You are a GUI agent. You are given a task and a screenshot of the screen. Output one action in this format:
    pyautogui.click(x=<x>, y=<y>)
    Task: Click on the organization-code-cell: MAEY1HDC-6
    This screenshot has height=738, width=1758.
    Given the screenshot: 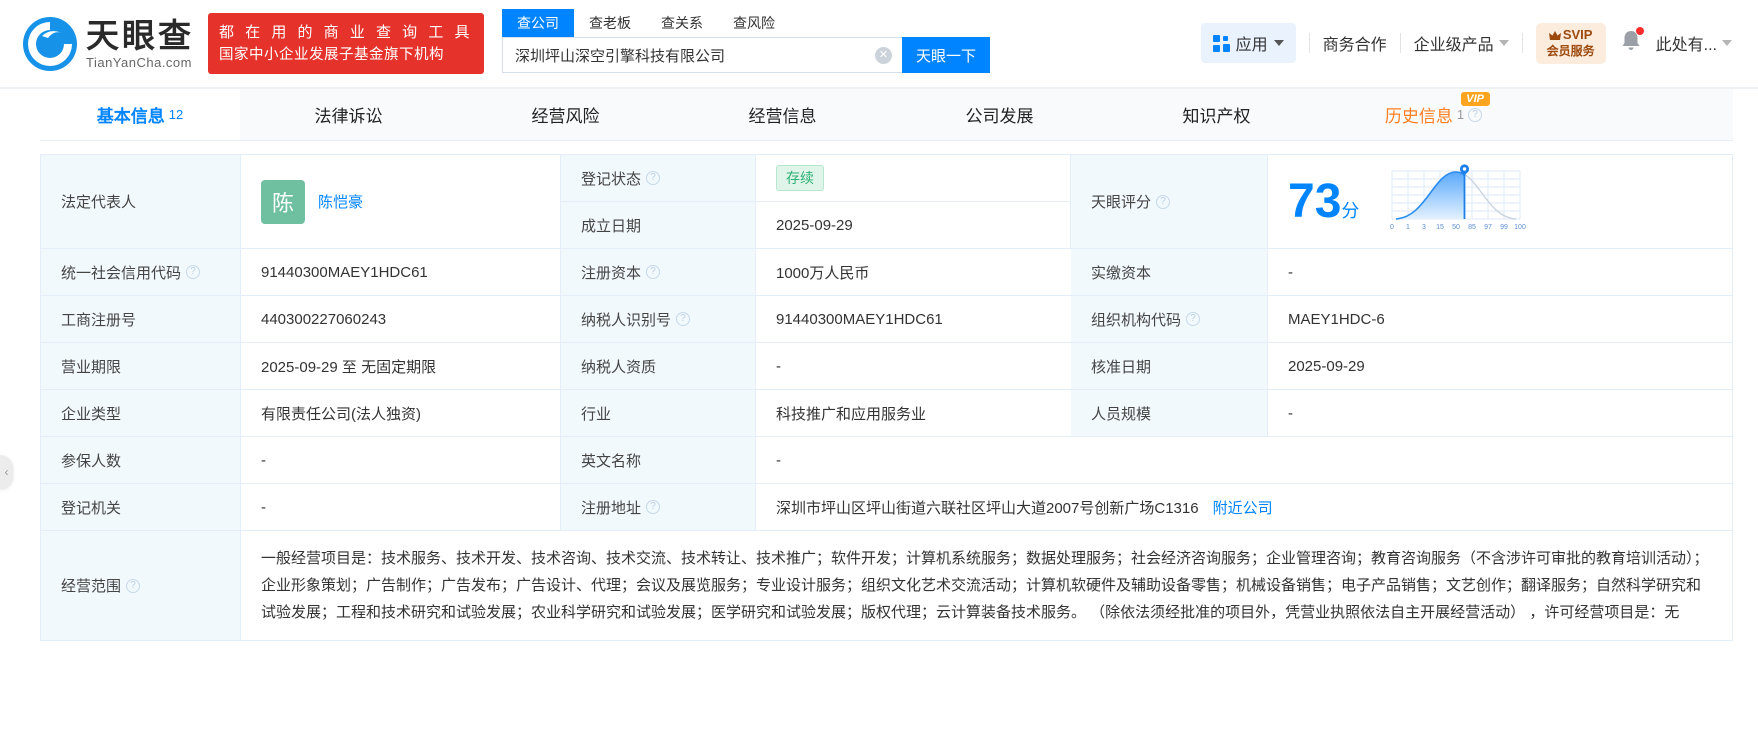 What is the action you would take?
    pyautogui.click(x=1500, y=319)
    